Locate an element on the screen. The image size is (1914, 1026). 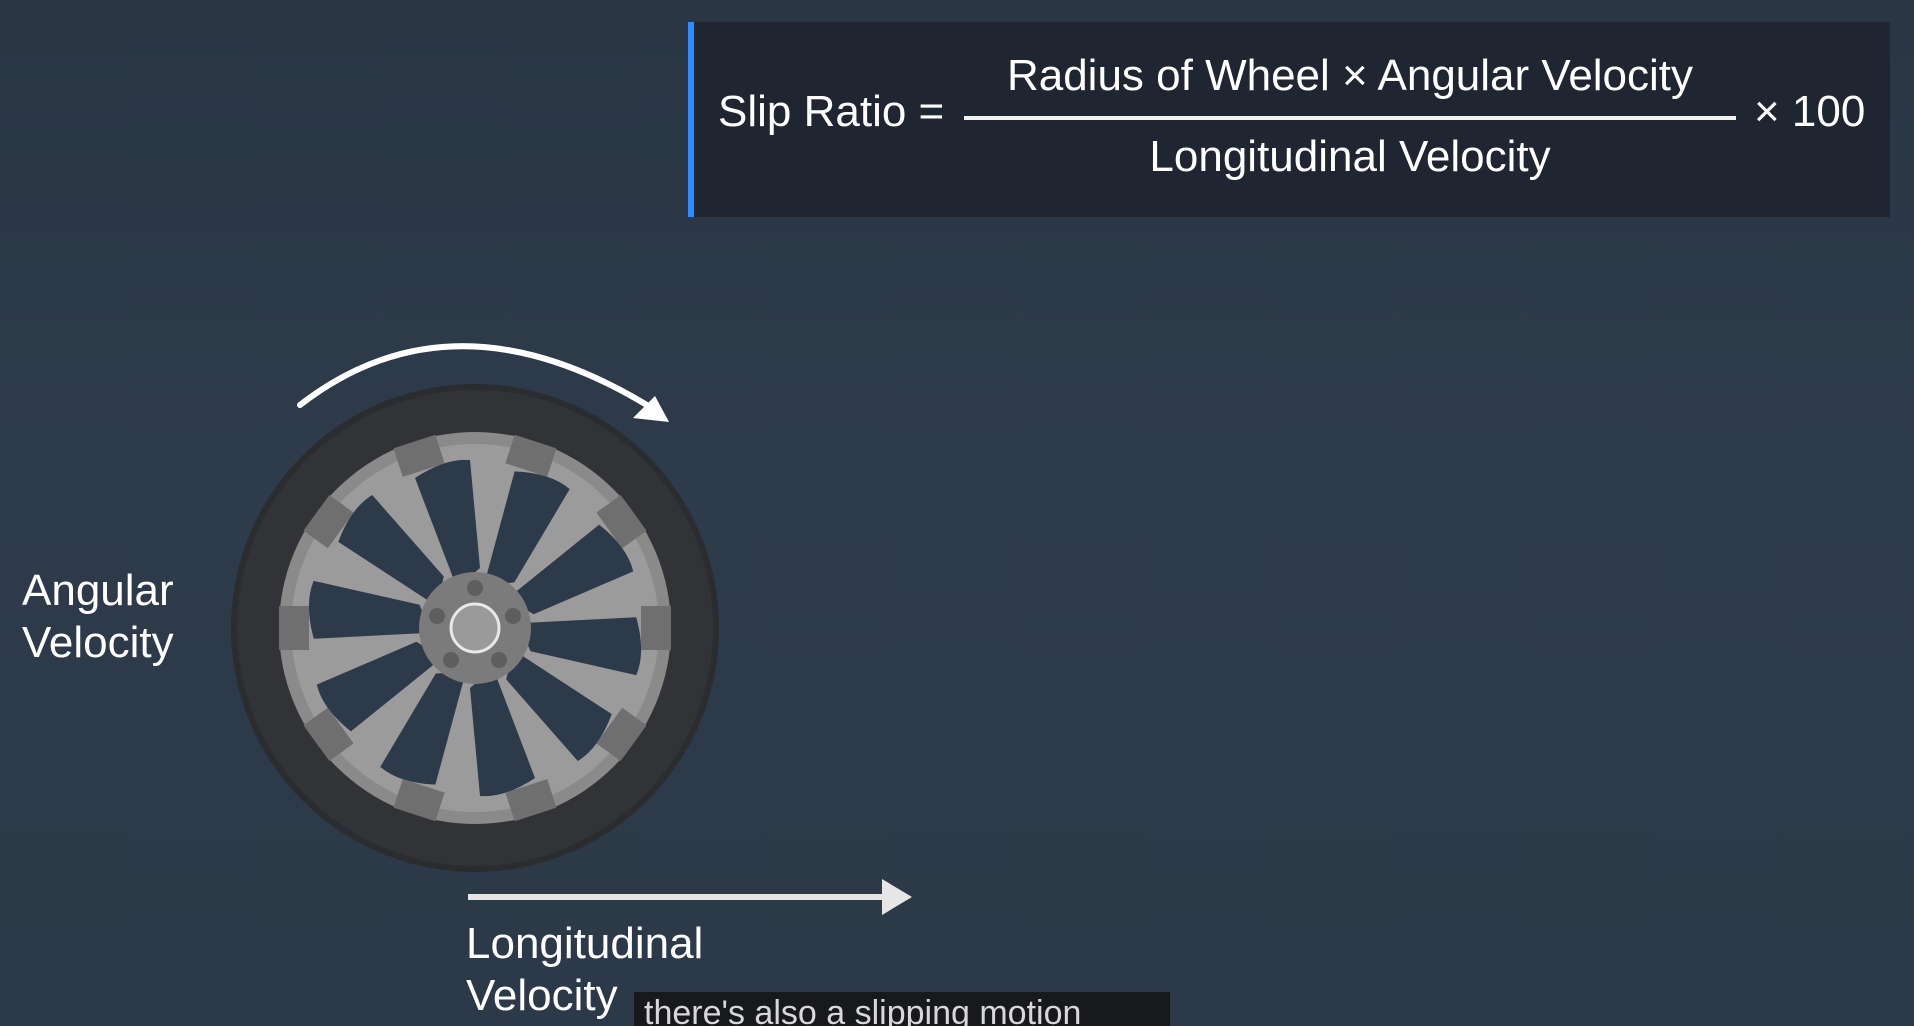
angular-label-line1: Angular is located at coordinates (98, 590).